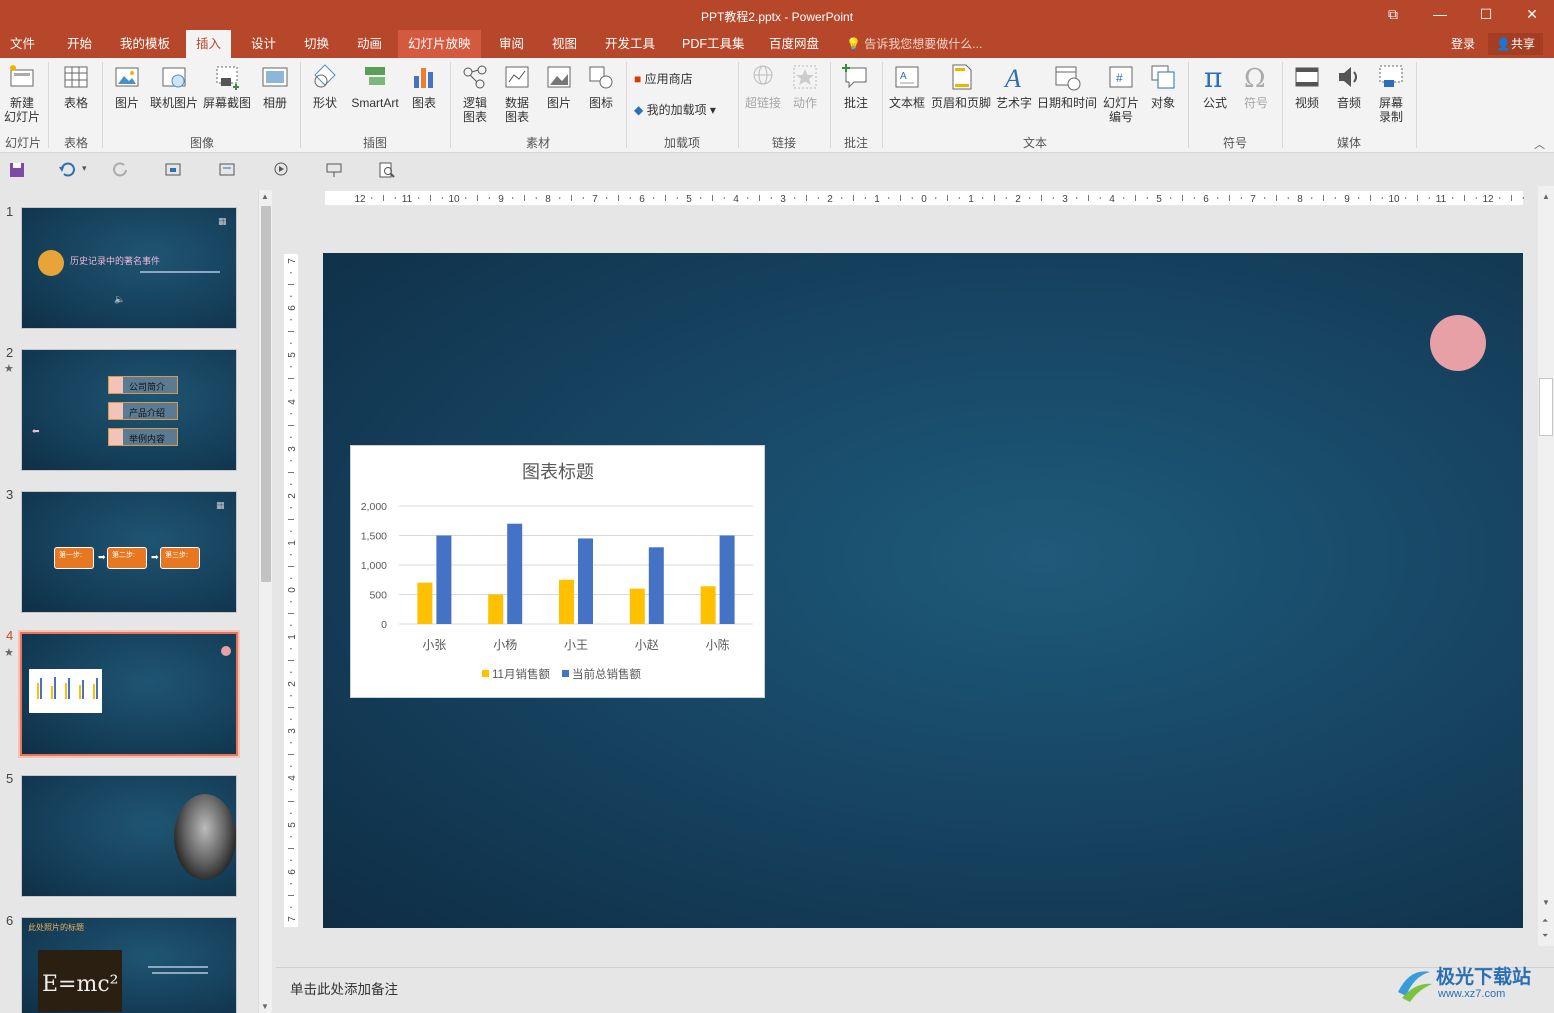  Describe the element at coordinates (67, 170) in the screenshot. I see `undo-icon` at that location.